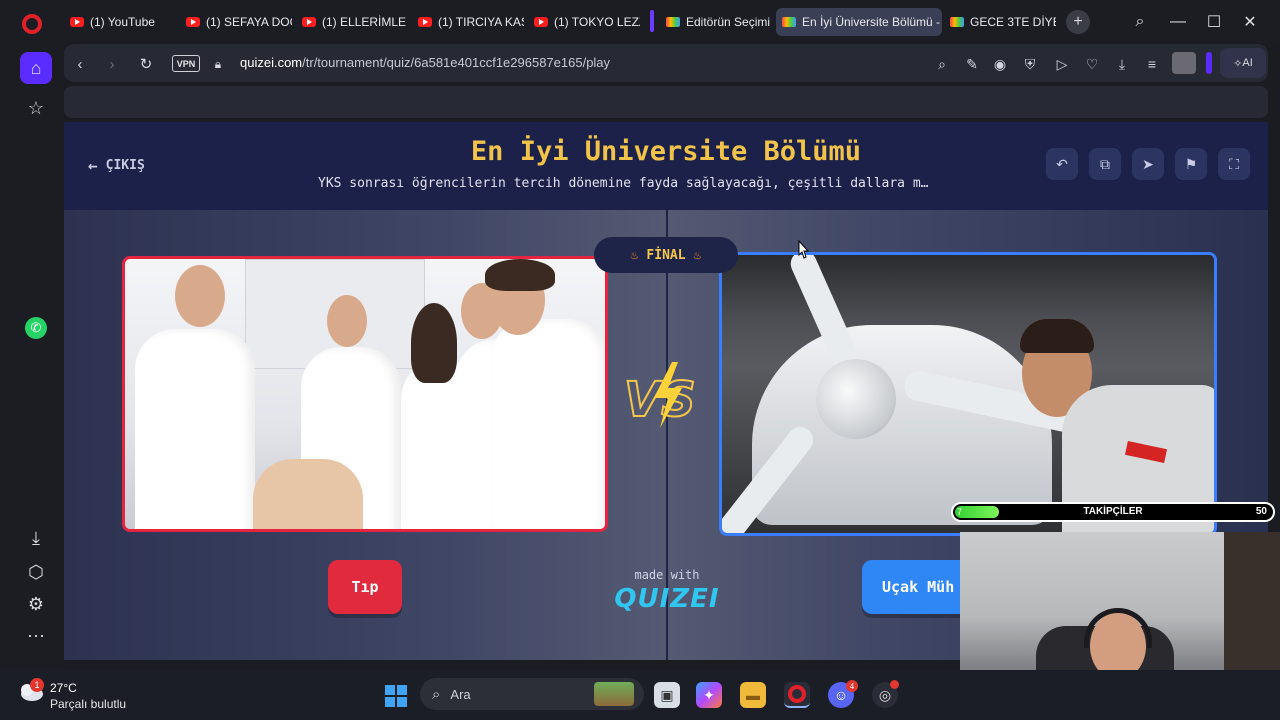 Image resolution: width=1280 pixels, height=720 pixels. What do you see at coordinates (666, 102) in the screenshot?
I see `bookmarks-bar` at bounding box center [666, 102].